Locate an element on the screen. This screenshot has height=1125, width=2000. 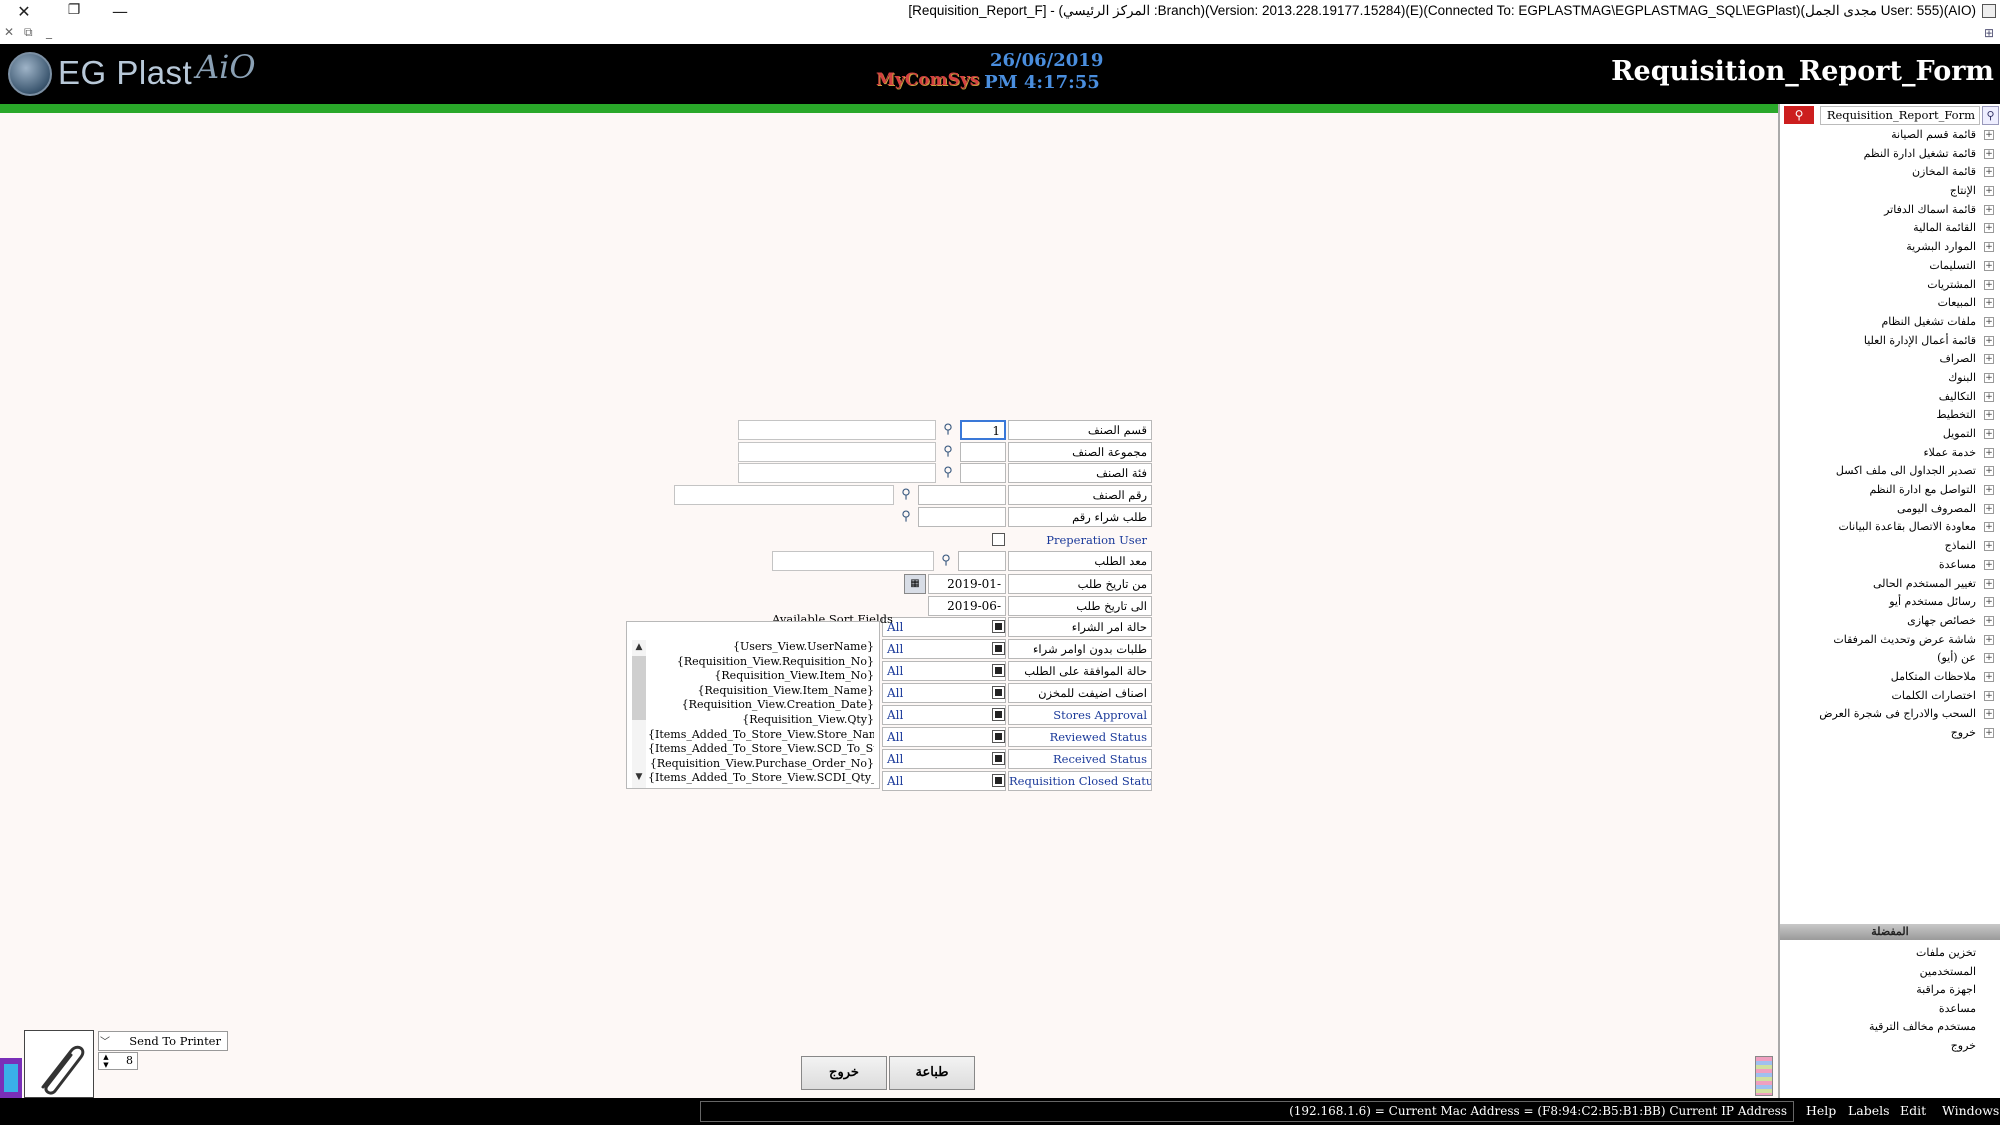
close-window-icon: ✕ is located at coordinates (24, 11).